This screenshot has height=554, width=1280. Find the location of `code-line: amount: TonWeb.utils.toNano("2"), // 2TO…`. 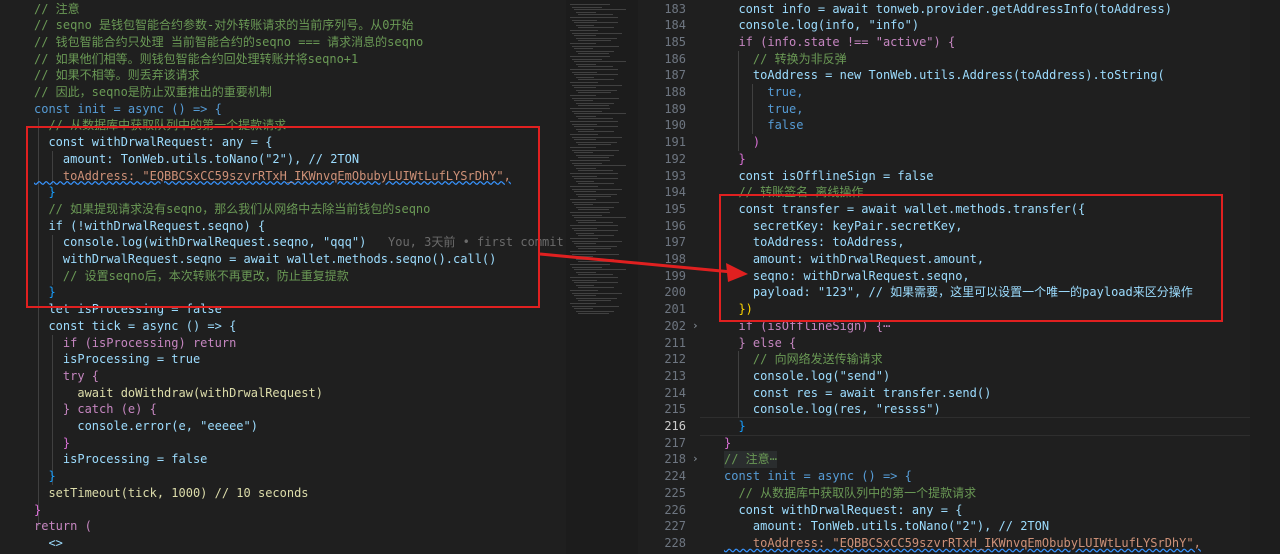

code-line: amount: TonWeb.utils.toNano("2"), // 2TO… is located at coordinates (887, 526).